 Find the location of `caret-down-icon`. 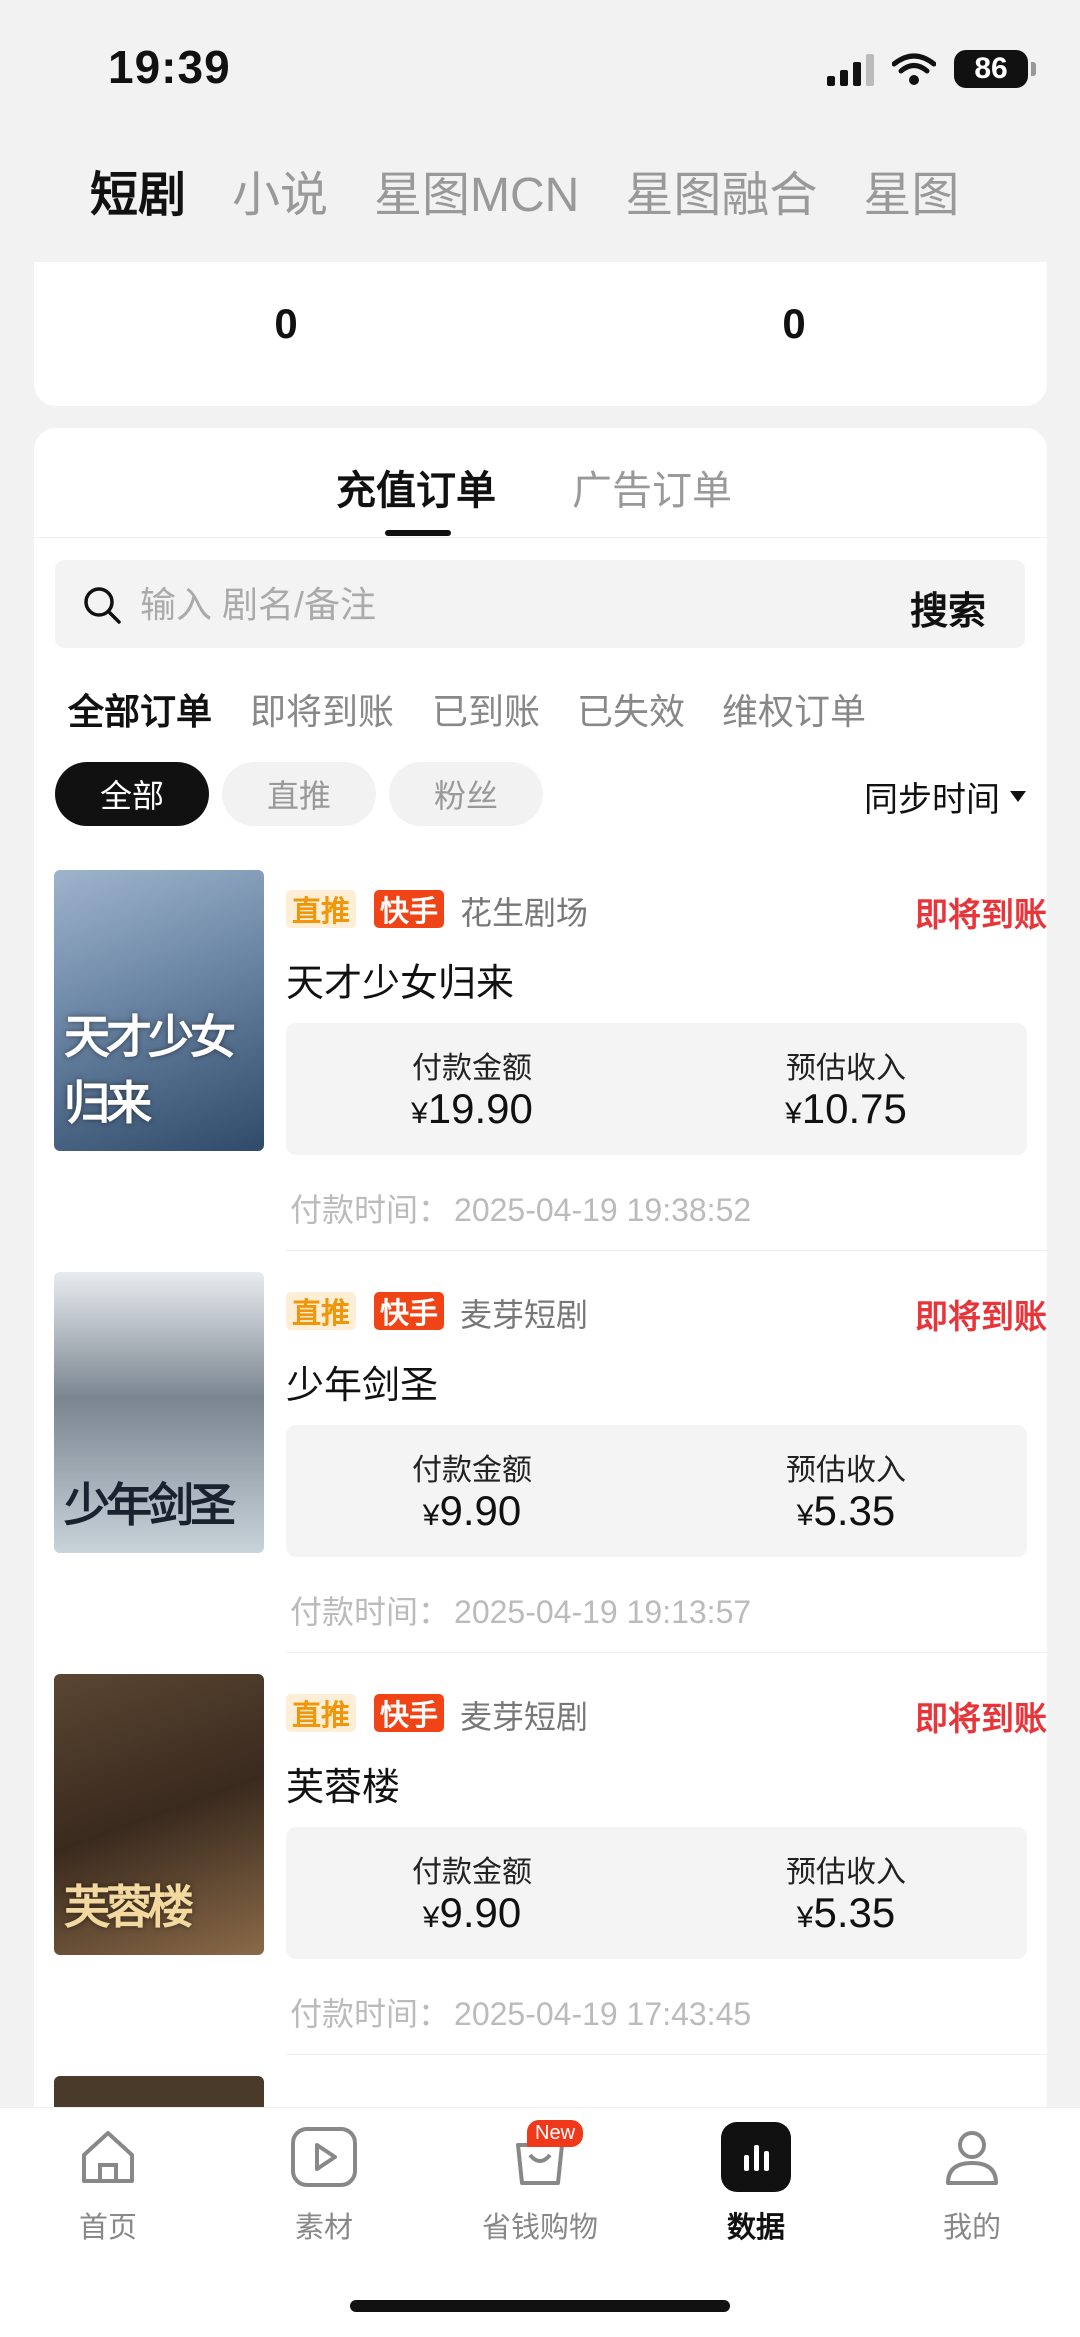

caret-down-icon is located at coordinates (1018, 796).